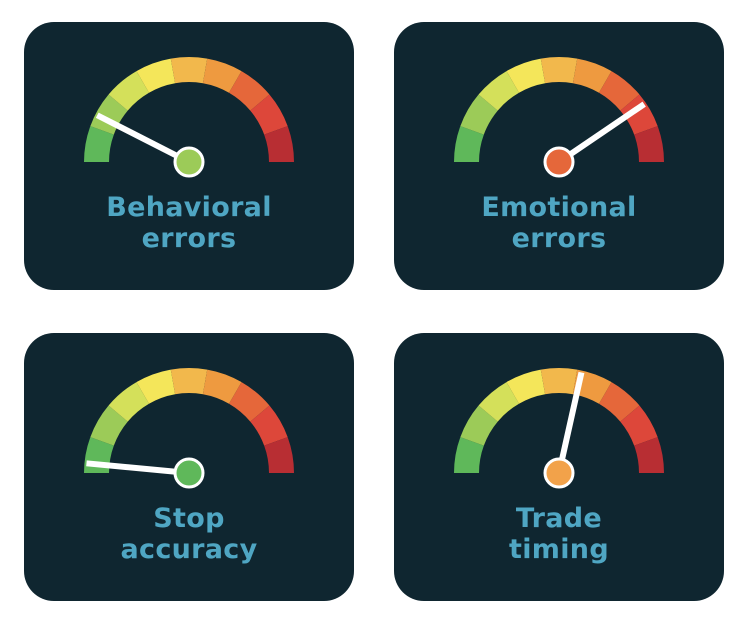  Describe the element at coordinates (189, 518) in the screenshot. I see `gauge-label-line-1: Stop` at that location.